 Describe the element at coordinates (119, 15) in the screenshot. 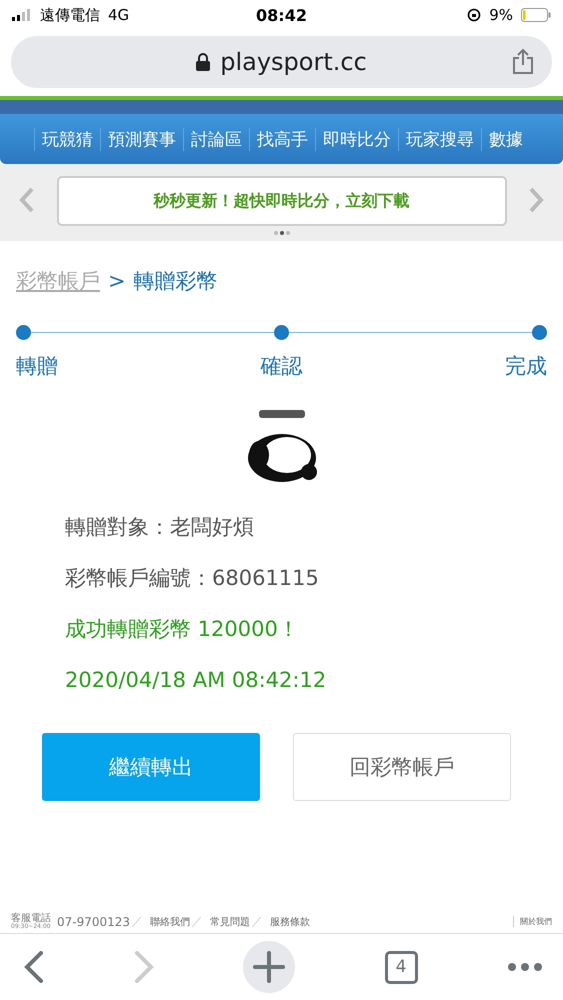

I see `network-type: 4G` at that location.